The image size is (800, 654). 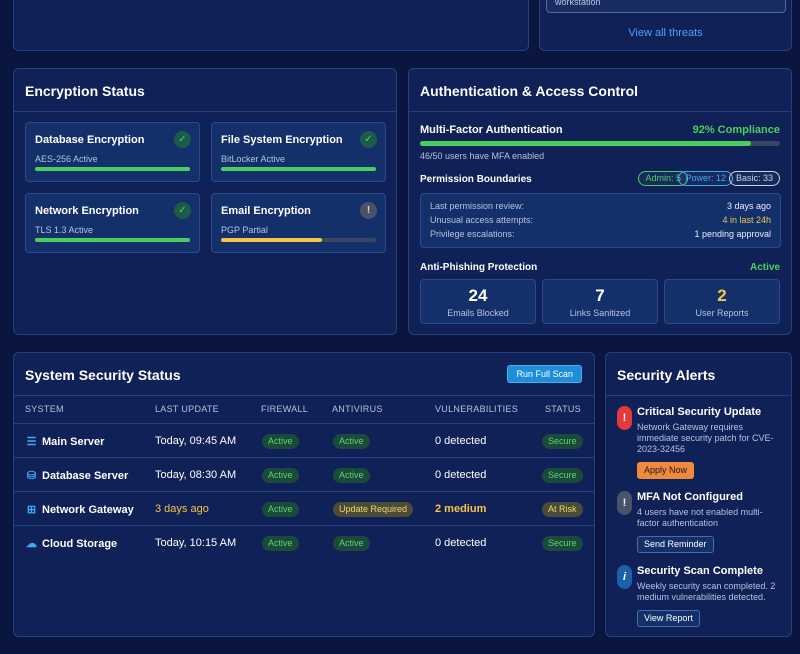 I want to click on alert-title: MFA Not Configured, so click(x=690, y=497).